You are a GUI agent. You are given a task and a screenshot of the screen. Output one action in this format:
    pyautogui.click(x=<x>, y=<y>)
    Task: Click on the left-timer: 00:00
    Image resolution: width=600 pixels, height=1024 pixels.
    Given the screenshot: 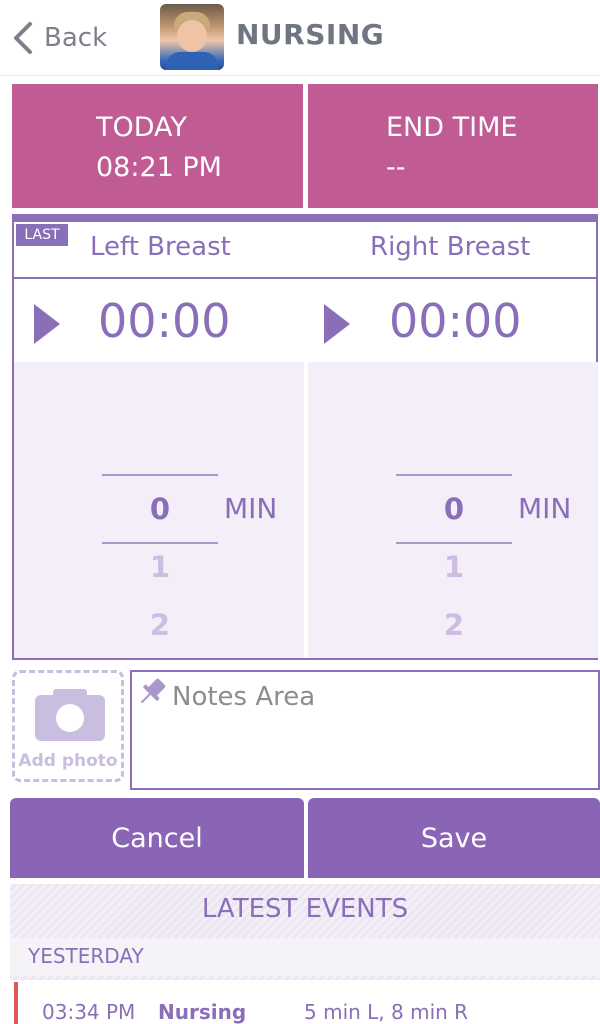 What is the action you would take?
    pyautogui.click(x=164, y=321)
    